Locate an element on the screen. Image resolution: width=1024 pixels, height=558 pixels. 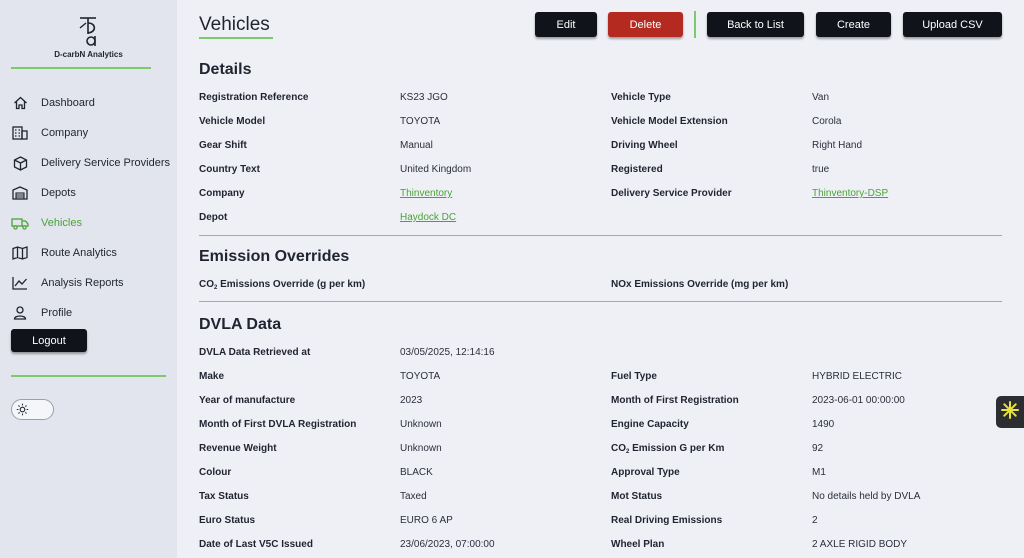
truck-icon is located at coordinates (20, 223).